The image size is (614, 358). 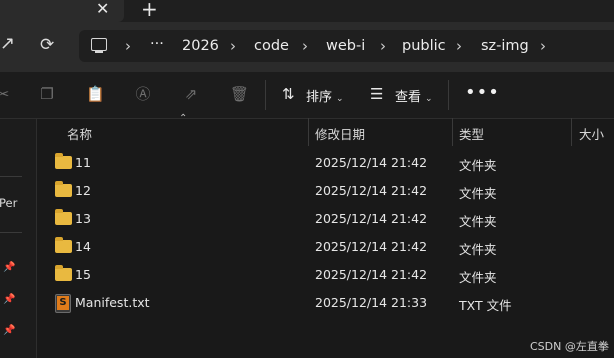 I want to click on file-name: 14, so click(x=83, y=246).